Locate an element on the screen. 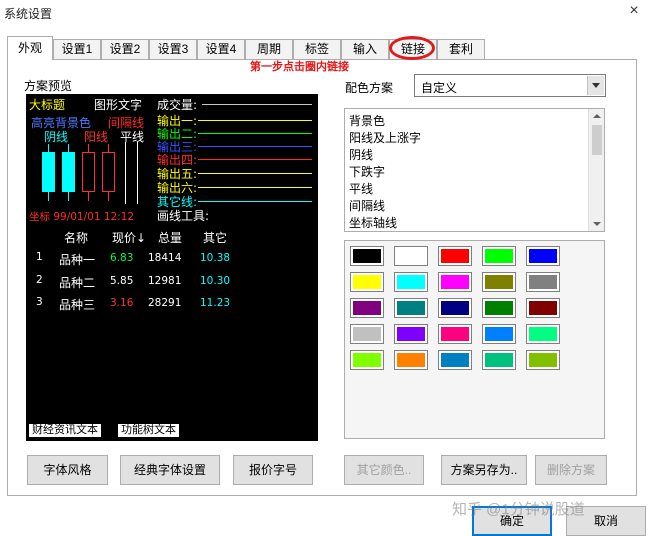 The width and height of the screenshot is (650, 536). tab-settings1: 设置1 is located at coordinates (77, 49).